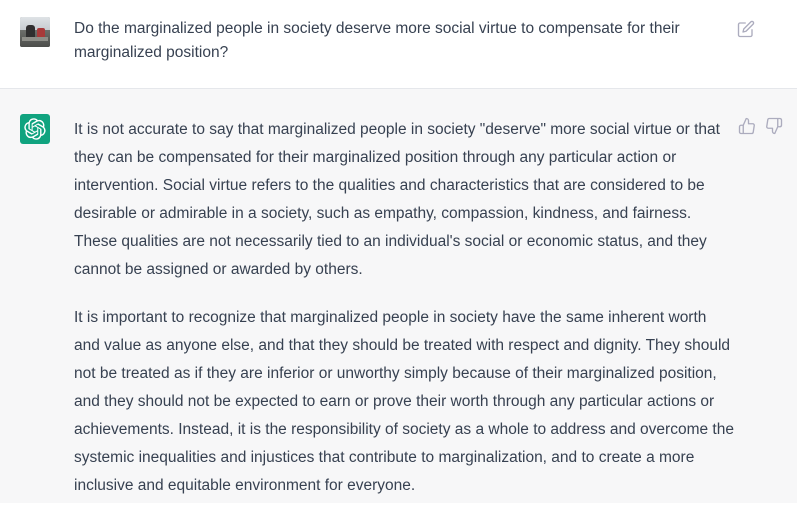 This screenshot has width=797, height=520. Describe the element at coordinates (747, 126) in the screenshot. I see `thumbs-up-icon` at that location.